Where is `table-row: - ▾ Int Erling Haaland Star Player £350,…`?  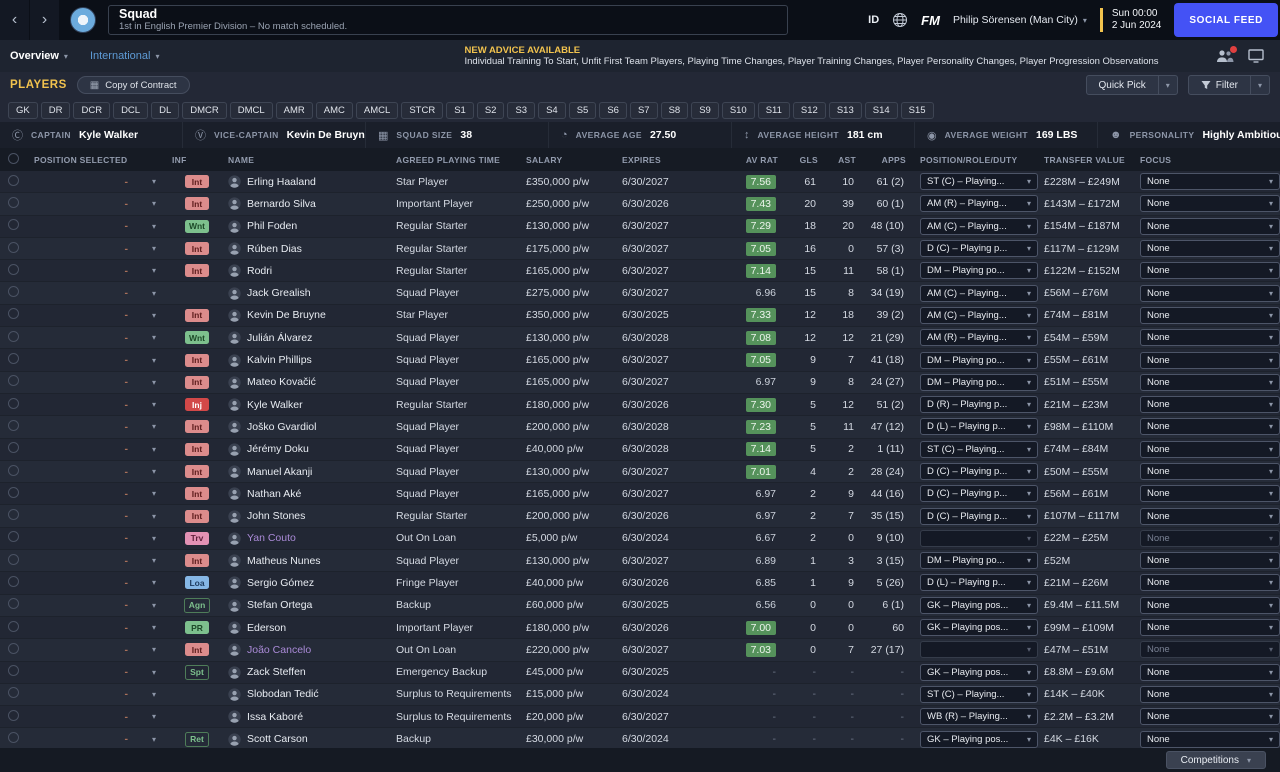 table-row: - ▾ Int Erling Haaland Star Player £350,… is located at coordinates (640, 182).